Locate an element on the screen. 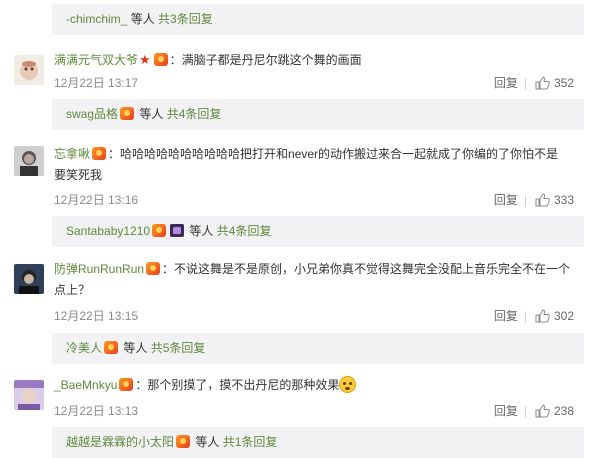  like-count: 238 is located at coordinates (563, 411).